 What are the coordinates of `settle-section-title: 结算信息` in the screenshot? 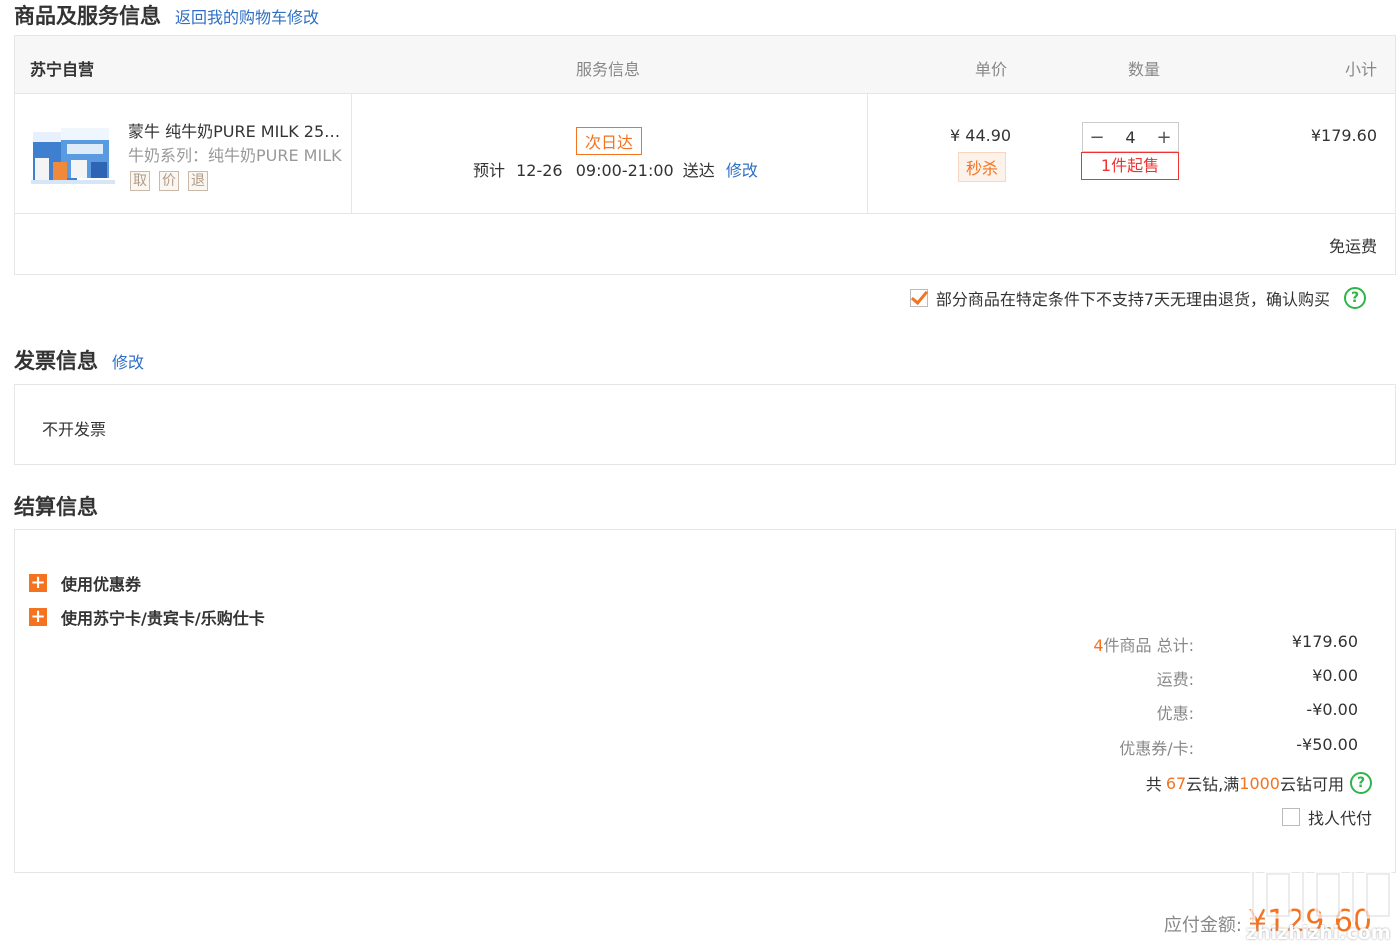 It's located at (56, 507).